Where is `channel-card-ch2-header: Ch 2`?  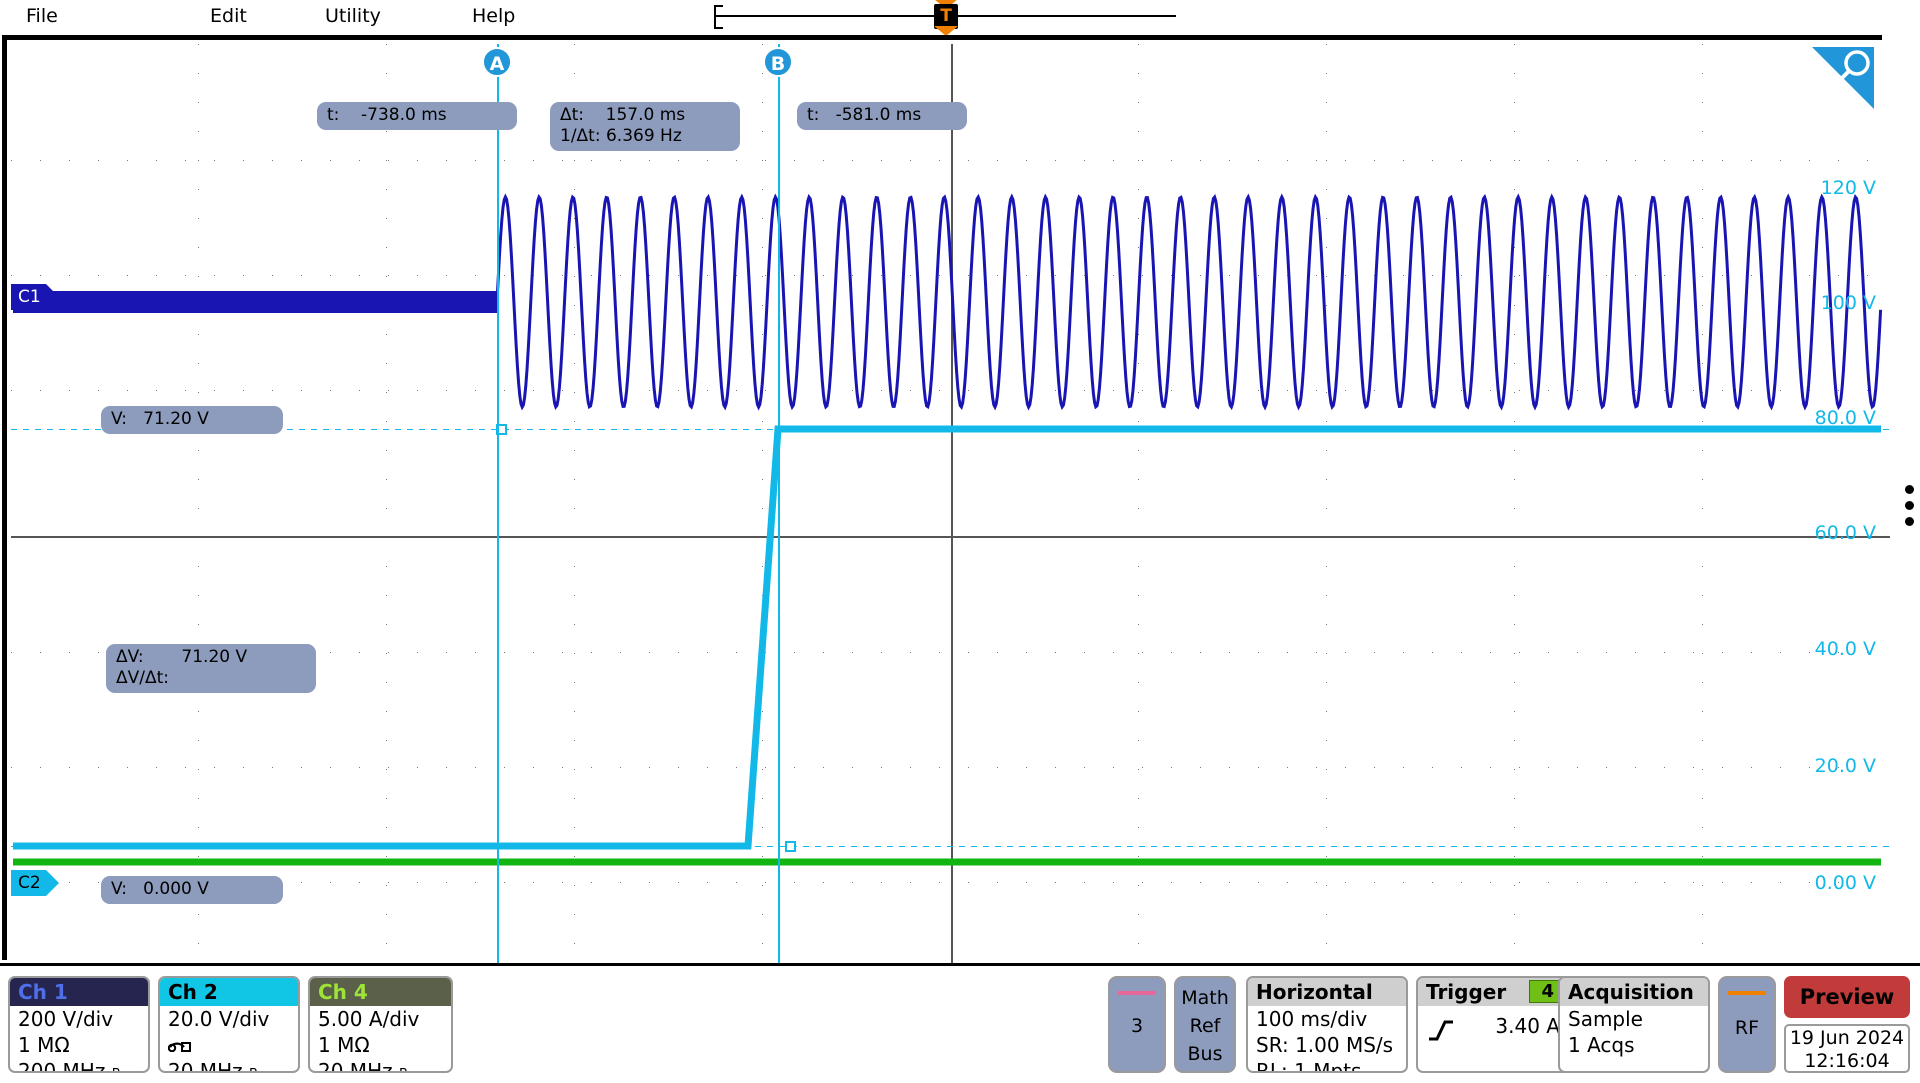
channel-card-ch2-header: Ch 2 is located at coordinates (229, 992).